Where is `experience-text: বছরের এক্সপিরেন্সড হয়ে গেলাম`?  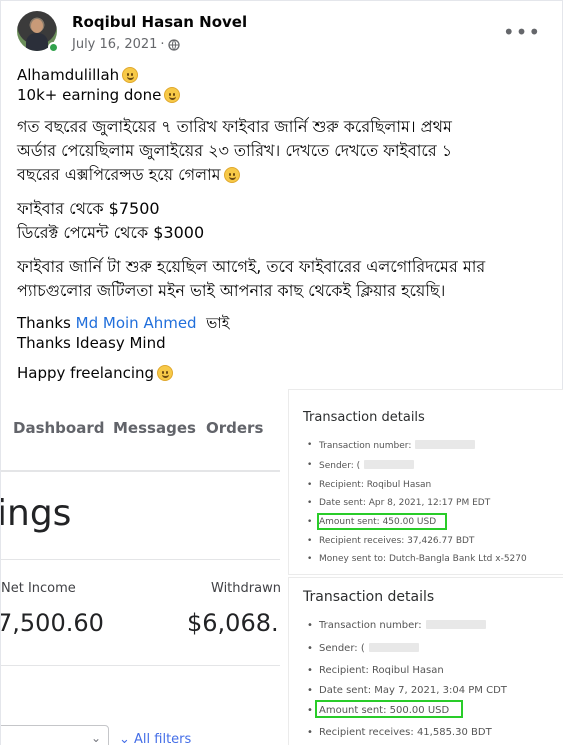
experience-text: বছরের এক্সপিরেন্সড হয়ে গেলাম is located at coordinates (119, 174).